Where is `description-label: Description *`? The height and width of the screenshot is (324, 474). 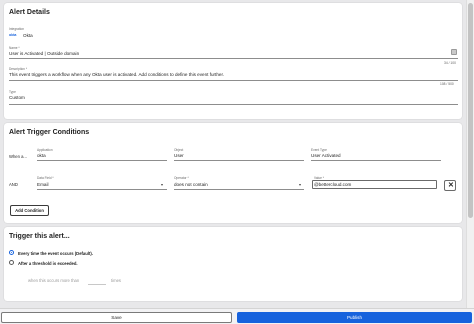
description-label: Description * is located at coordinates (18, 69).